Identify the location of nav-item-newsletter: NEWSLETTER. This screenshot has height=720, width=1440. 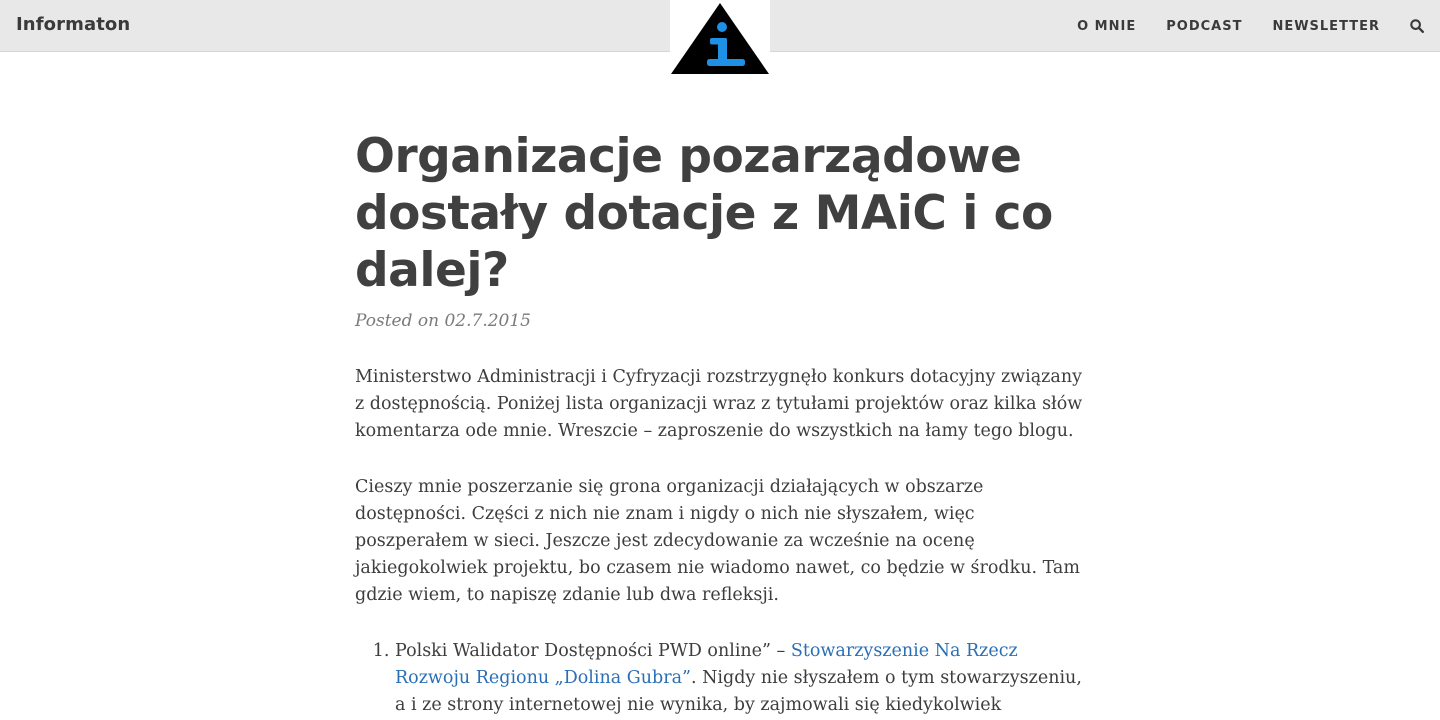
(1326, 26).